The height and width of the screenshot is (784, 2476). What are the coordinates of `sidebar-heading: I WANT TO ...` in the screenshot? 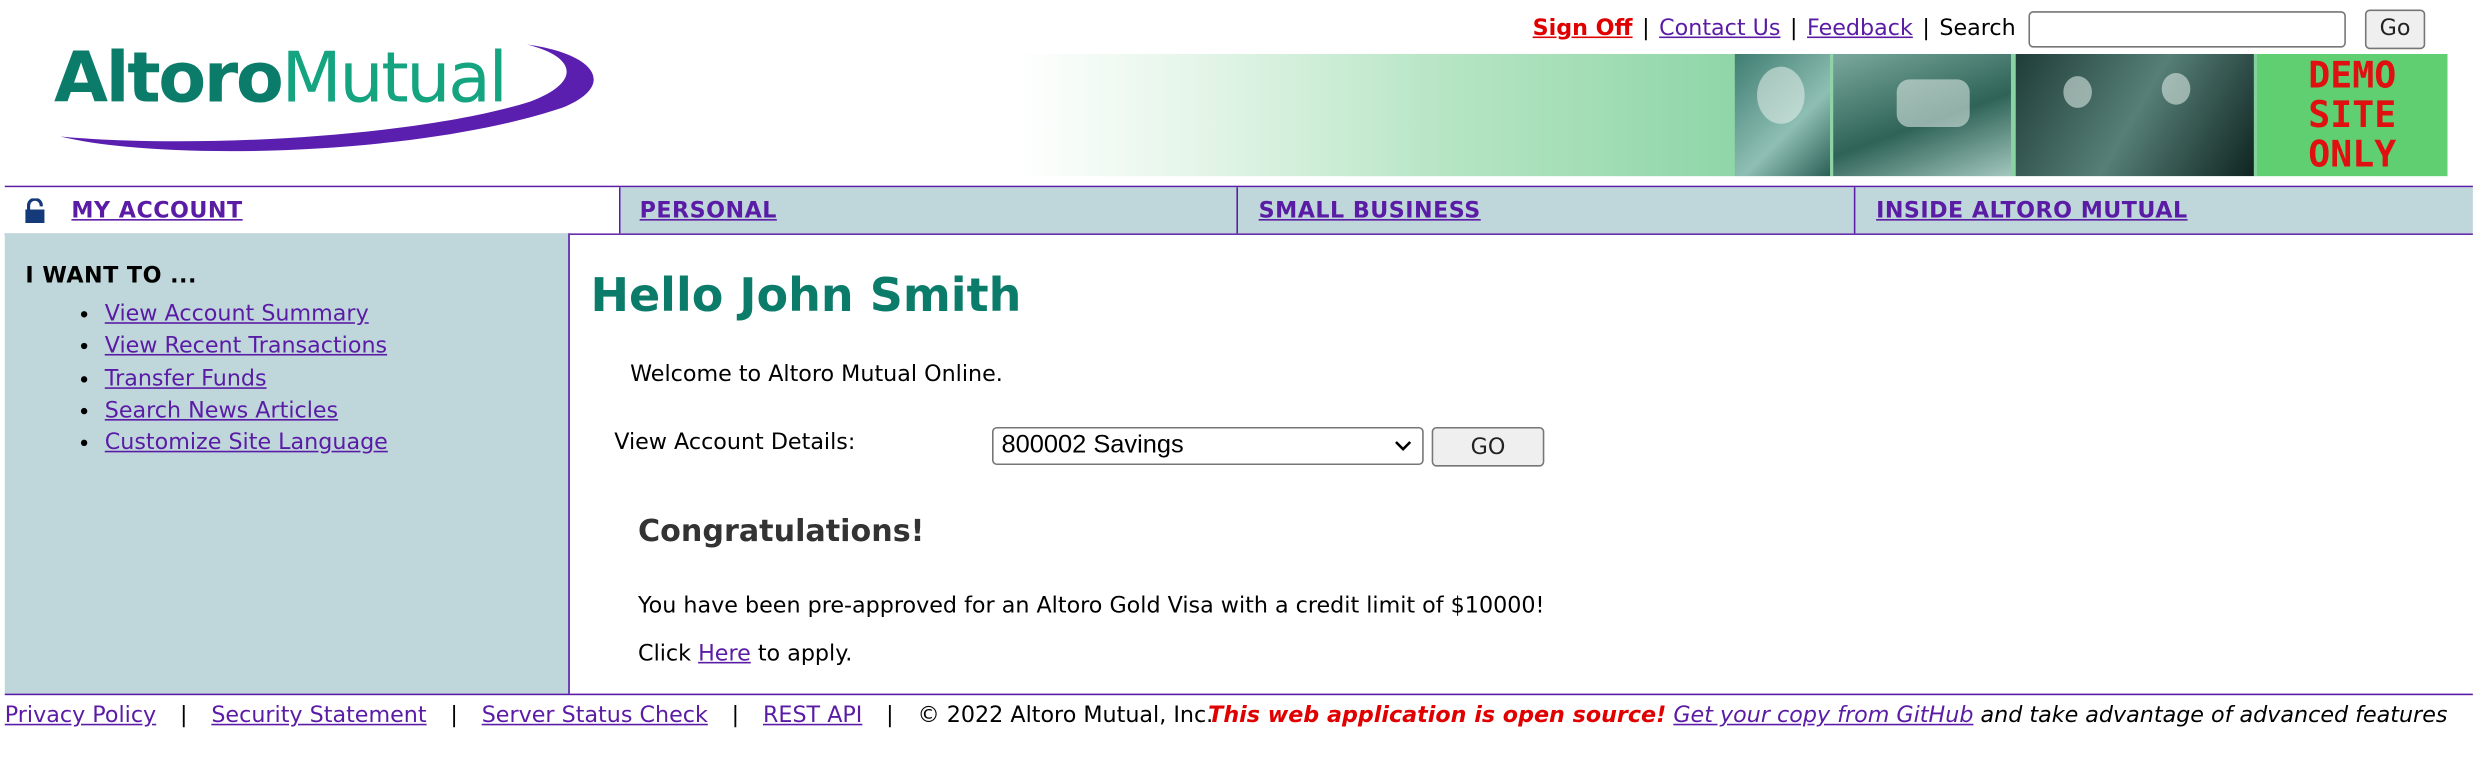 It's located at (111, 276).